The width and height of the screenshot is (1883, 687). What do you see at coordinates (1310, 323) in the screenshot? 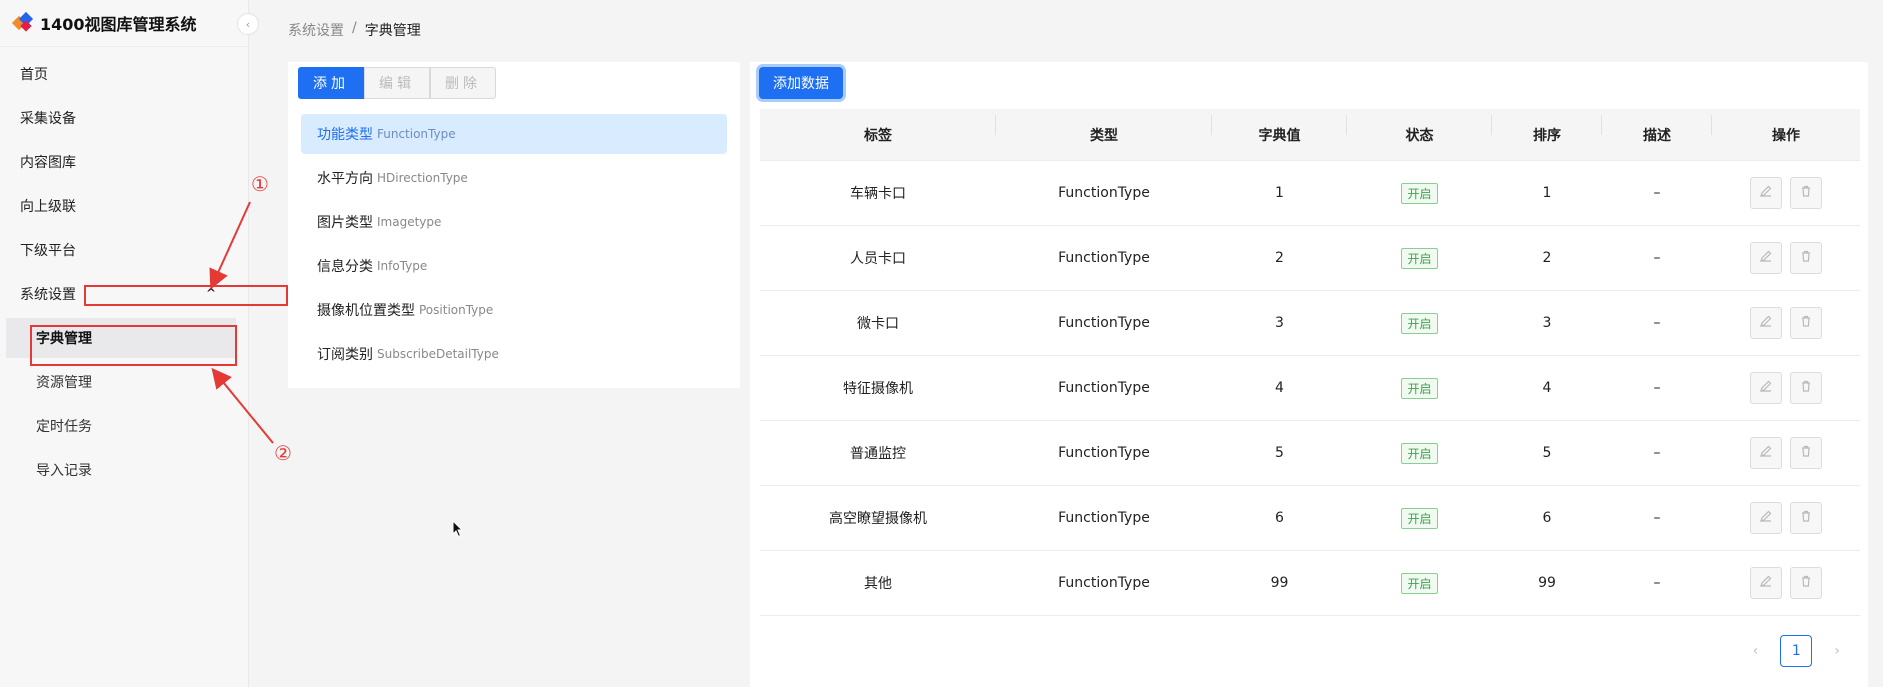
I see `table-row: 微卡口 FunctionType 3 开启 3 –` at bounding box center [1310, 323].